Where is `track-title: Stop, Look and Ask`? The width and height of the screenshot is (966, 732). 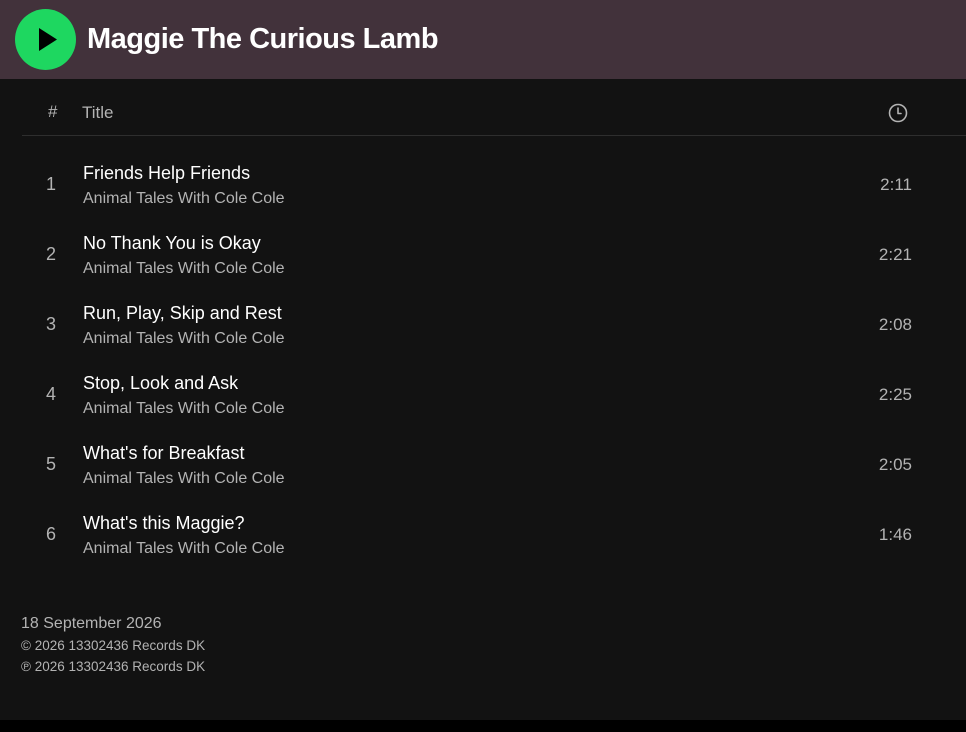 track-title: Stop, Look and Ask is located at coordinates (160, 383).